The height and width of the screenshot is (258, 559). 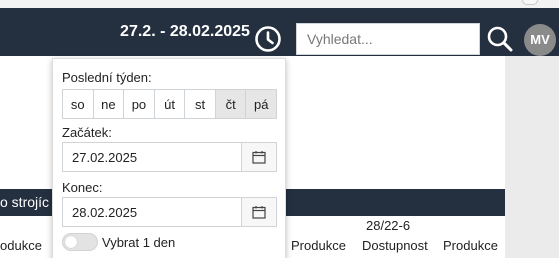 I want to click on end-date-field: 28.02.2025, so click(x=169, y=212).